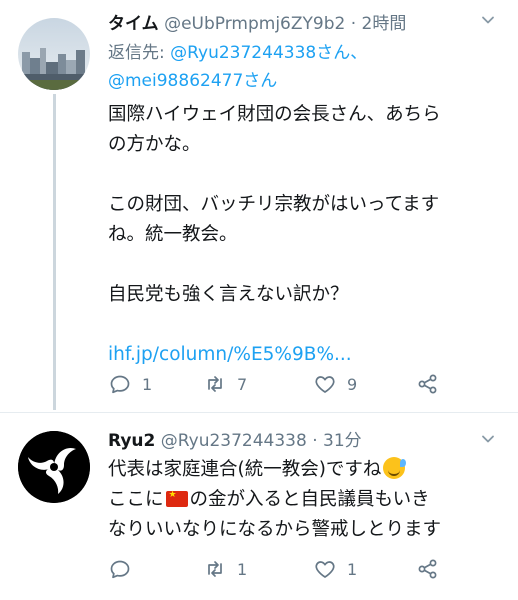  I want to click on tweet-actions: 1 1 1, so click(293, 569).